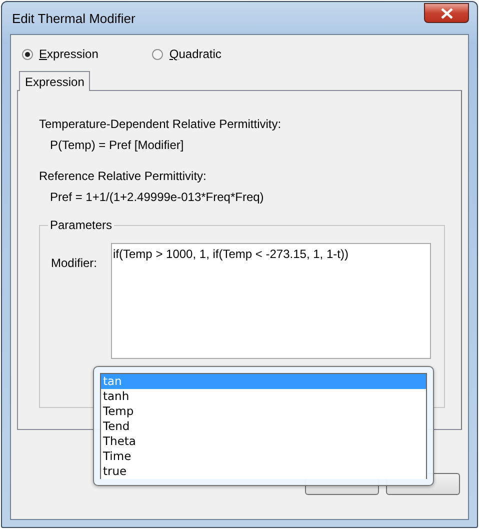 The height and width of the screenshot is (529, 479). Describe the element at coordinates (263, 471) in the screenshot. I see `autocomplete-item: true` at that location.